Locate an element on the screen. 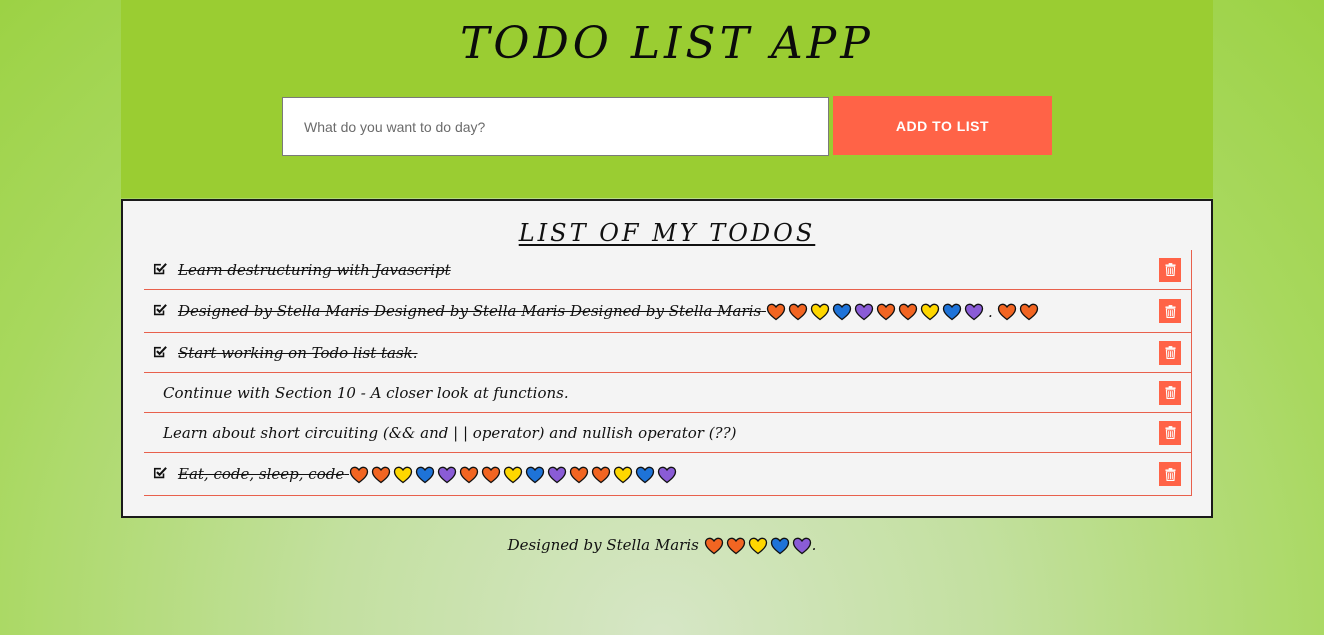  todo-label: Start working on Todo list task. is located at coordinates (298, 352).